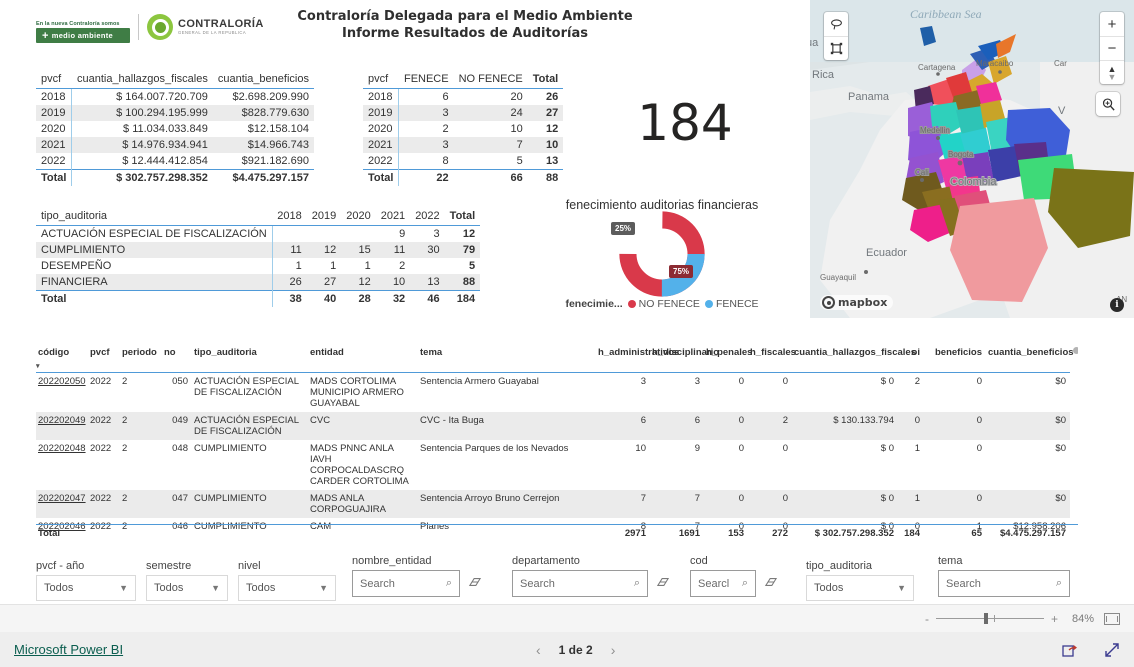 The width and height of the screenshot is (1134, 667). What do you see at coordinates (857, 302) in the screenshot?
I see `mapbox-attribution: mapbox` at bounding box center [857, 302].